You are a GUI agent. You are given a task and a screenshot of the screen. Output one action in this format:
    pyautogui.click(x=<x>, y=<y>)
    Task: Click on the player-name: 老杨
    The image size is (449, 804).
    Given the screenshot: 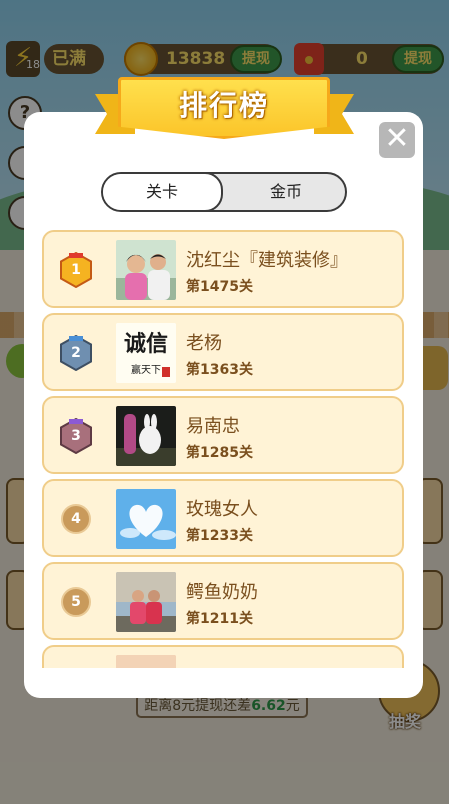 What is the action you would take?
    pyautogui.click(x=204, y=343)
    